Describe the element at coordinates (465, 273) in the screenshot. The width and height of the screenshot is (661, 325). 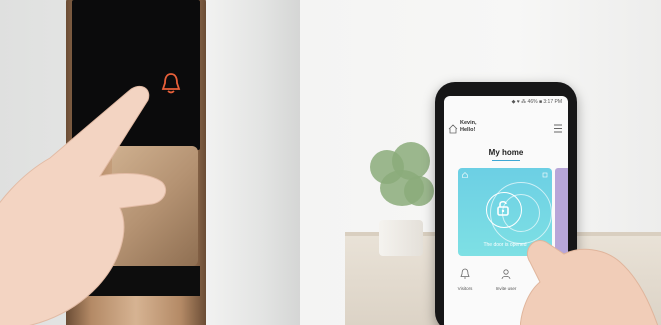
I see `bell-icon` at that location.